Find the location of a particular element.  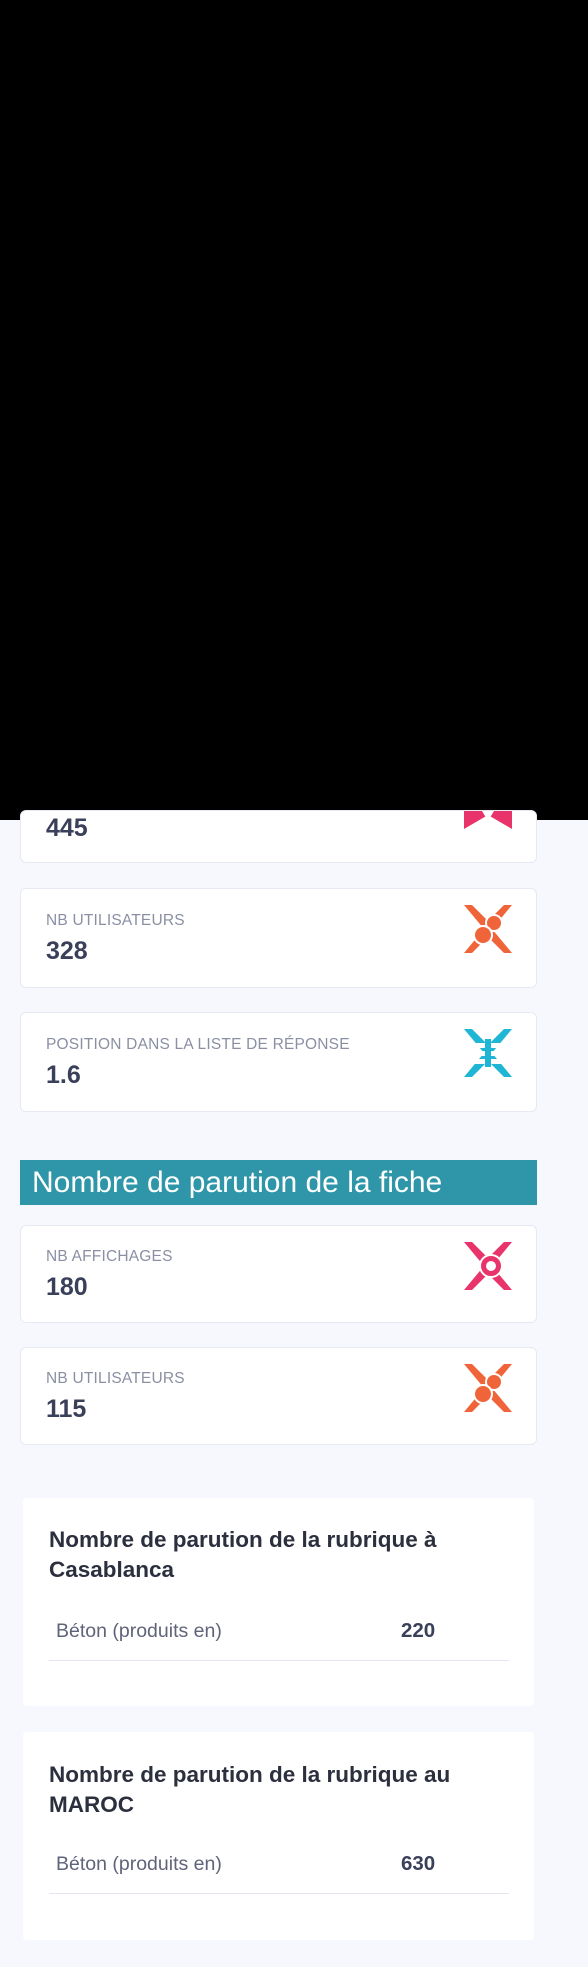

stat-card-users-fiche: NB UTILISATEURS 115 is located at coordinates (278, 1396).